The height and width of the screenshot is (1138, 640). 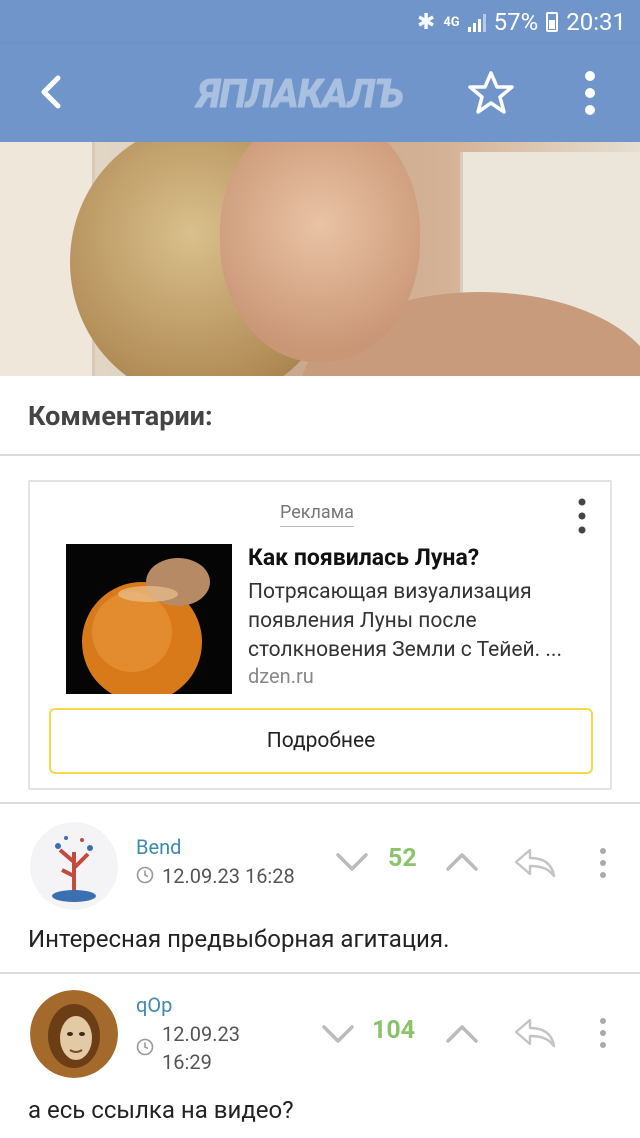 I want to click on ad-more-icon, so click(x=582, y=516).